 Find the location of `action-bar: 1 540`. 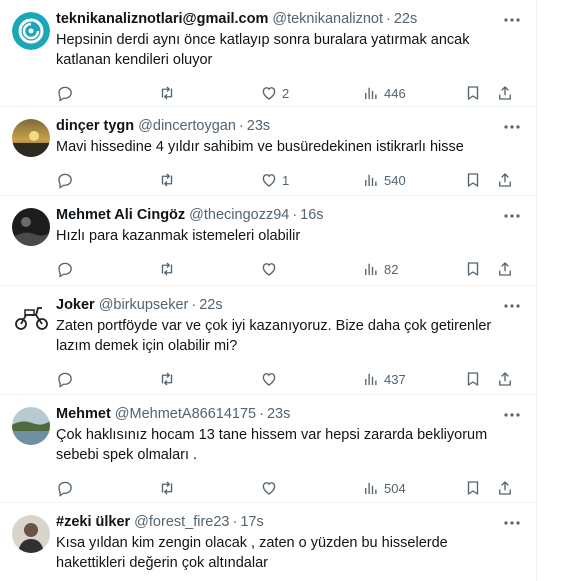

action-bar: 1 540 is located at coordinates (285, 180).